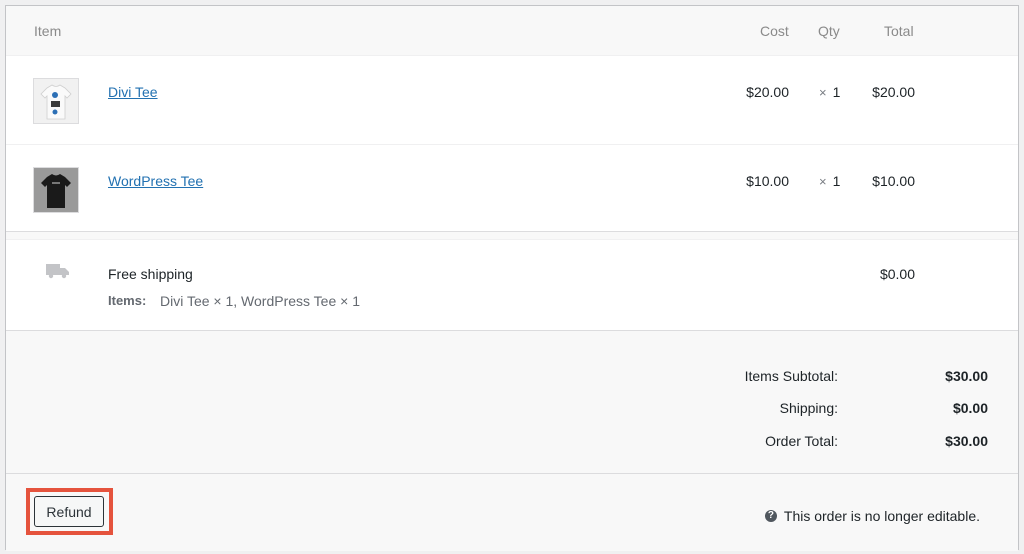  I want to click on column-header-cost: Cost, so click(774, 31).